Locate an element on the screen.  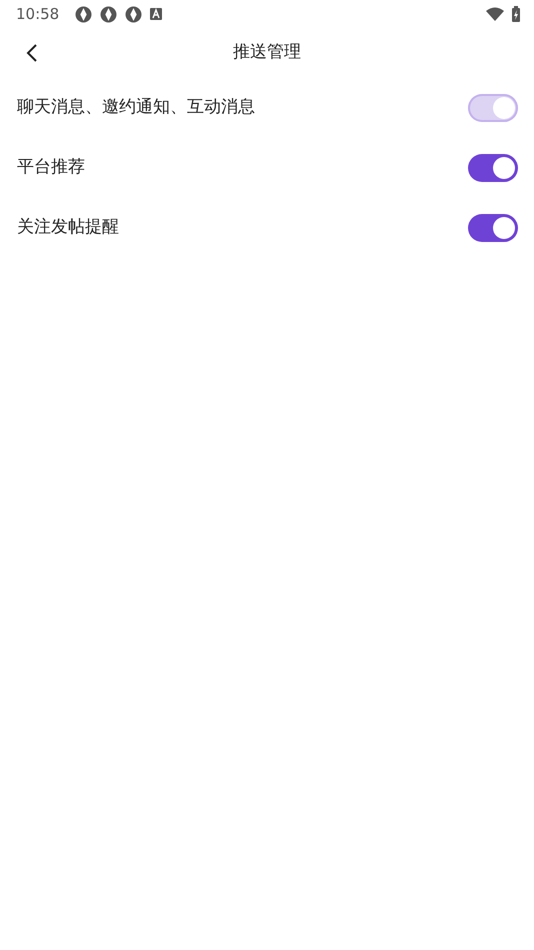
back-icon is located at coordinates (32, 52).